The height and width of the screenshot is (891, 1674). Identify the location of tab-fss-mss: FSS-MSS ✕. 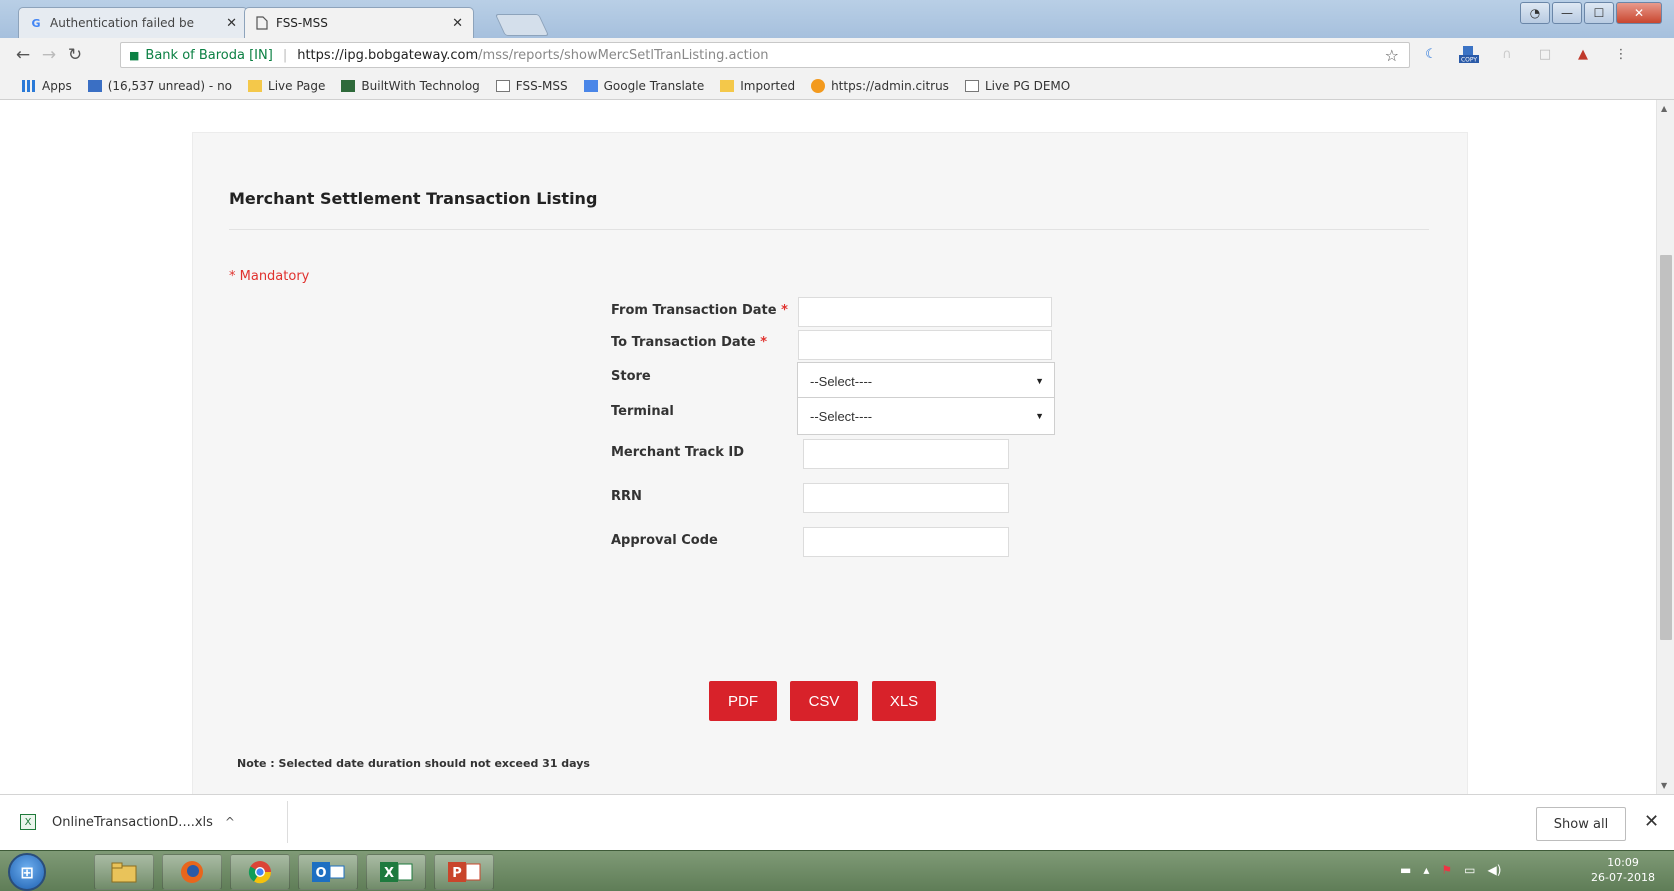
(359, 22).